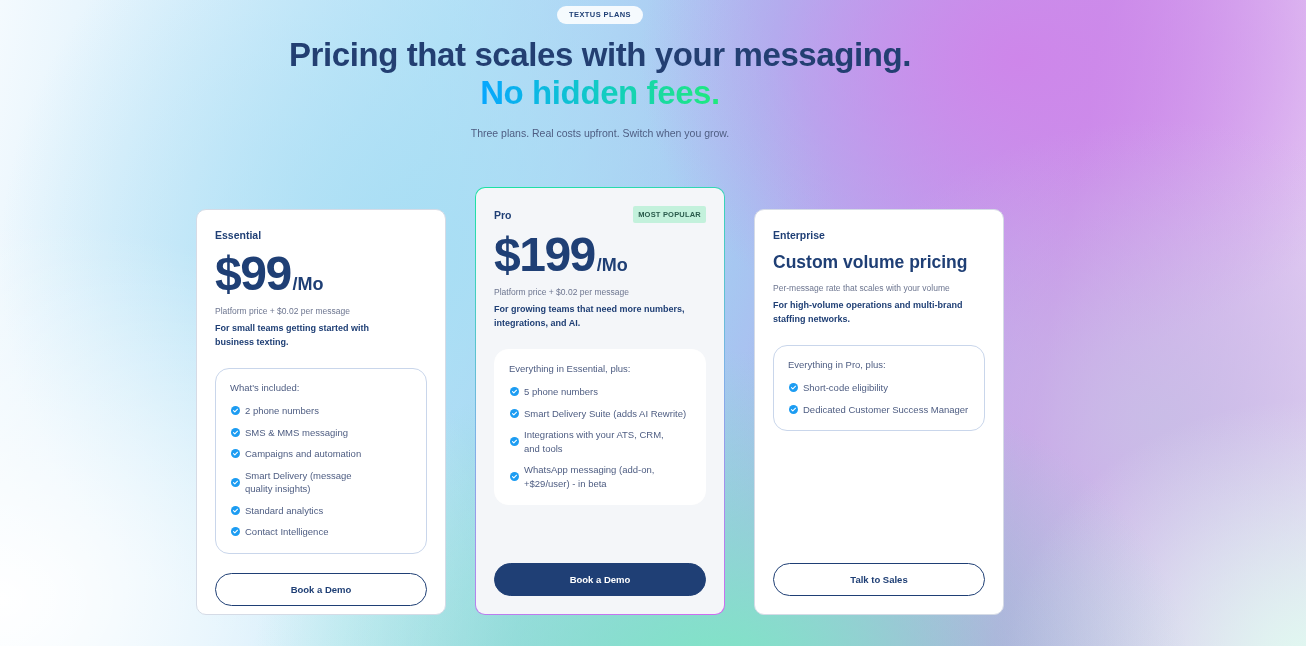  What do you see at coordinates (868, 312) in the screenshot?
I see `plan-description: For high-volume operations and multi-brand staffing networks.` at bounding box center [868, 312].